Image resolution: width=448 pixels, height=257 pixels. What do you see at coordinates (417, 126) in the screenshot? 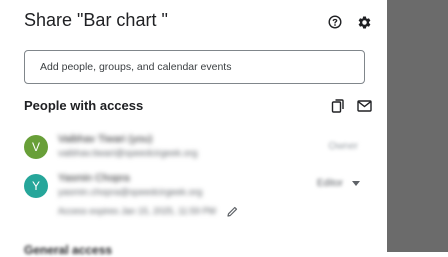
I see `page-backdrop` at bounding box center [417, 126].